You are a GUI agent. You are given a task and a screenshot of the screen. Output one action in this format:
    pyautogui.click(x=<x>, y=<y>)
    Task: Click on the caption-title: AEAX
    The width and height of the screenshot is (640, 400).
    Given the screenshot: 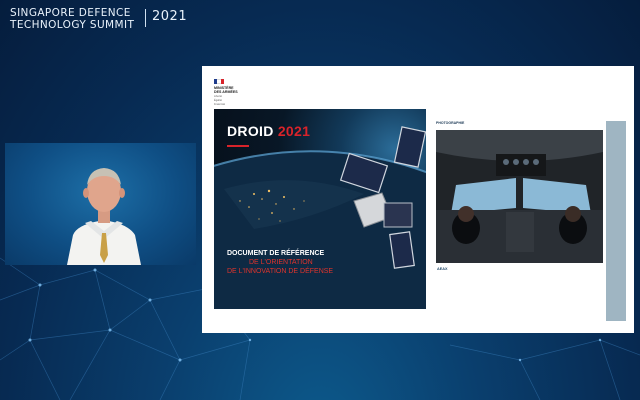 What is the action you would take?
    pyautogui.click(x=442, y=269)
    